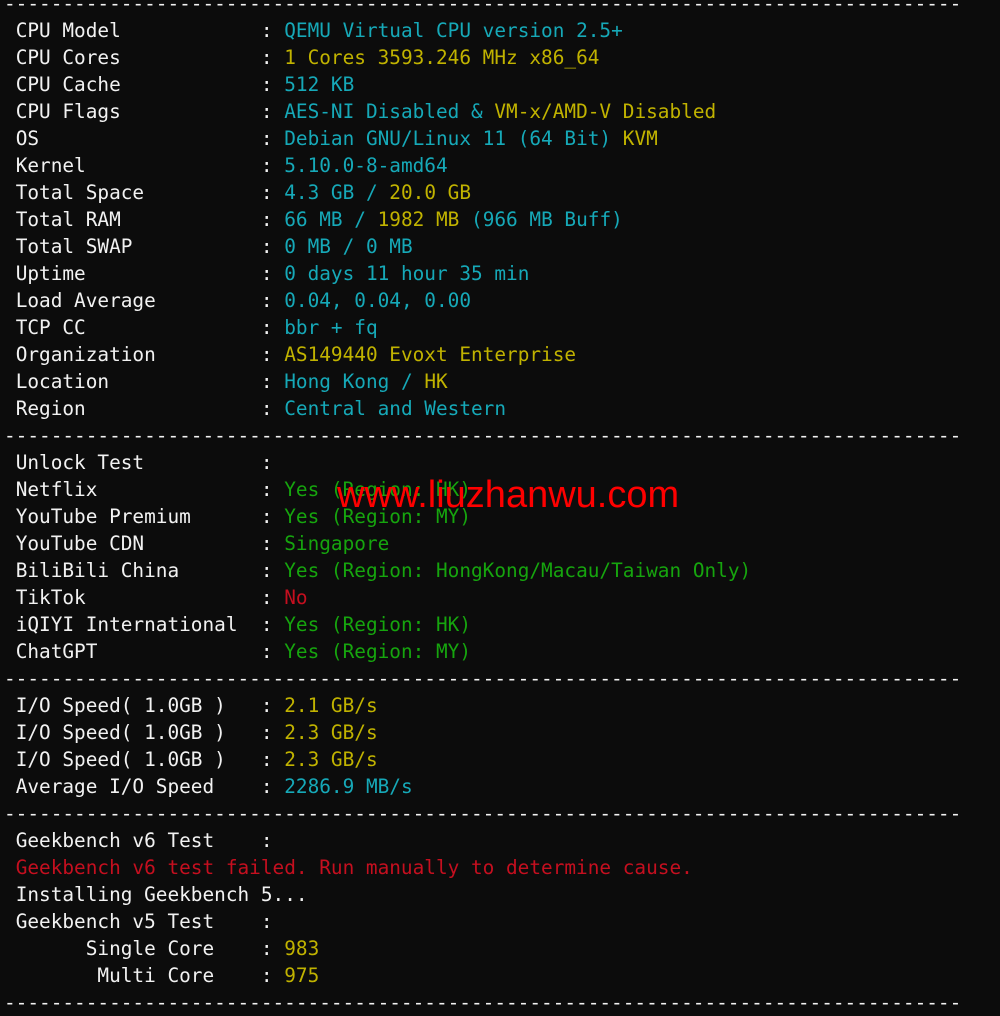  What do you see at coordinates (138, 948) in the screenshot?
I see `row-label: Single Core` at bounding box center [138, 948].